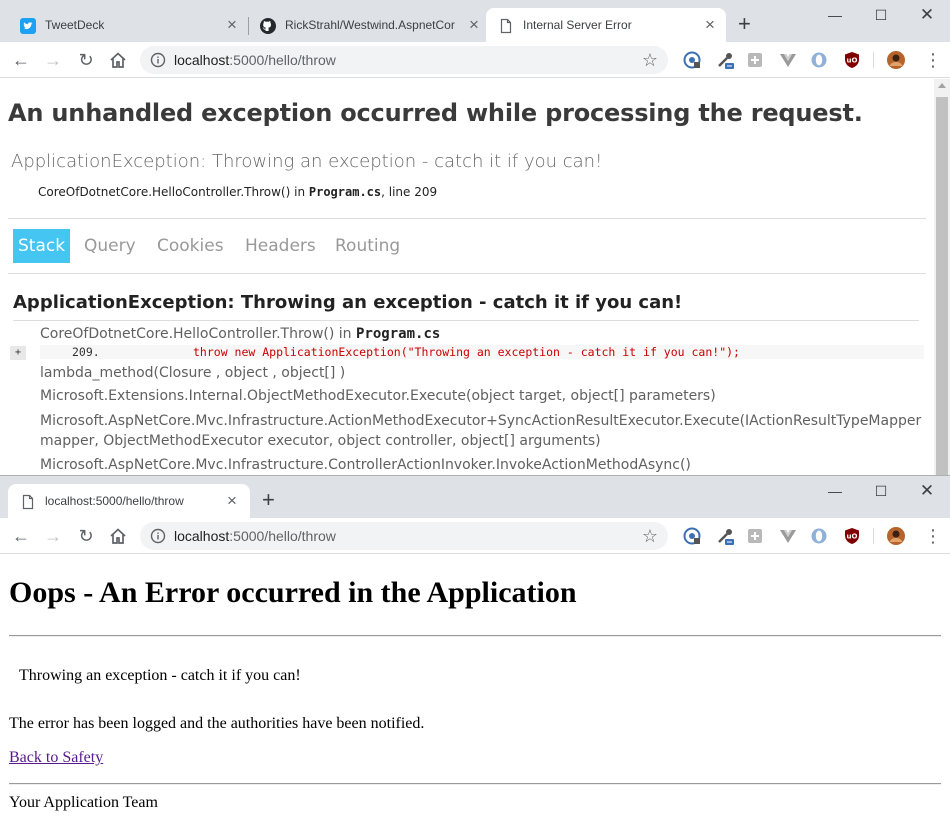 Image resolution: width=950 pixels, height=826 pixels. Describe the element at coordinates (110, 246) in the screenshot. I see `tab-query: Query` at that location.